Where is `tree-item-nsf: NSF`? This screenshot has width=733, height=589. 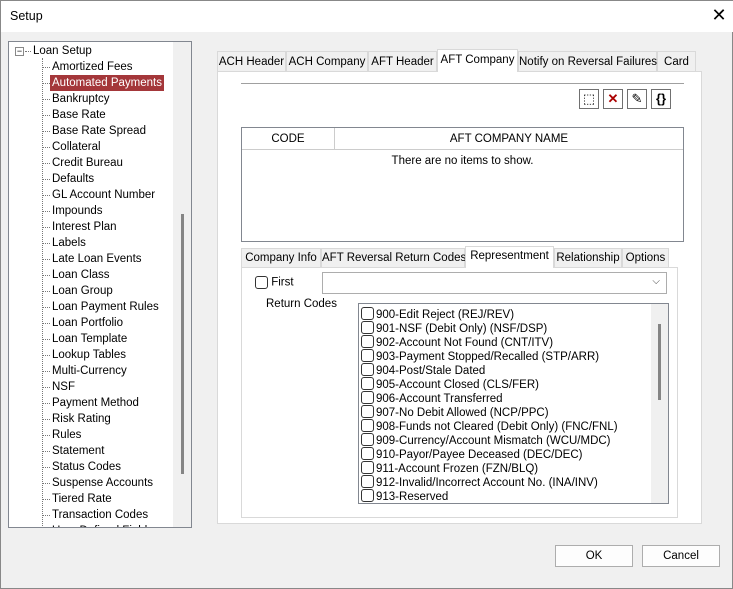
tree-item-nsf: NSF is located at coordinates (63, 387).